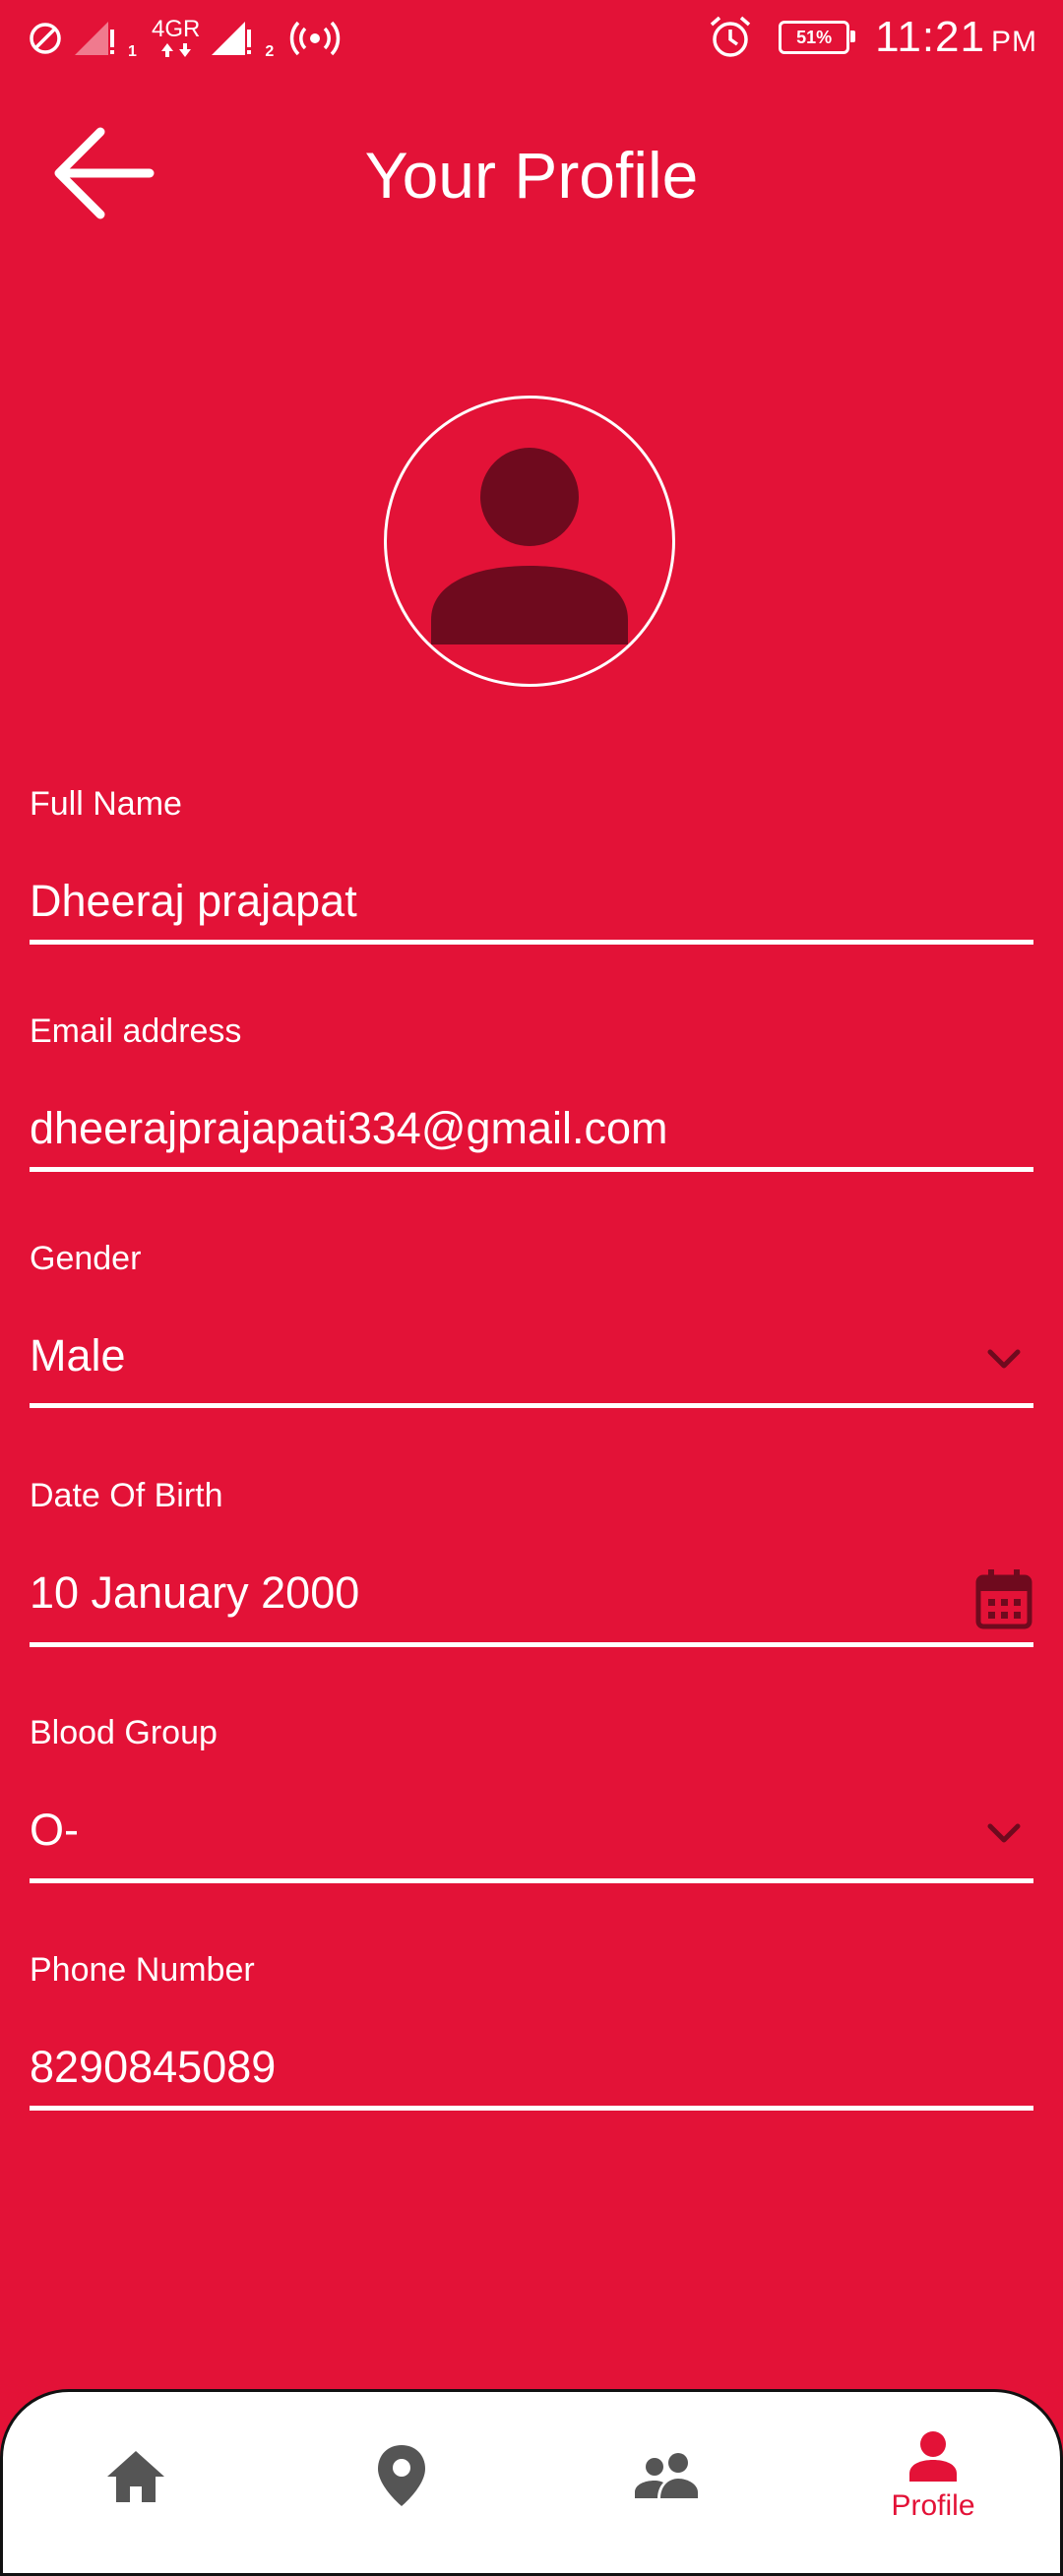  I want to click on people-icon, so click(666, 2475).